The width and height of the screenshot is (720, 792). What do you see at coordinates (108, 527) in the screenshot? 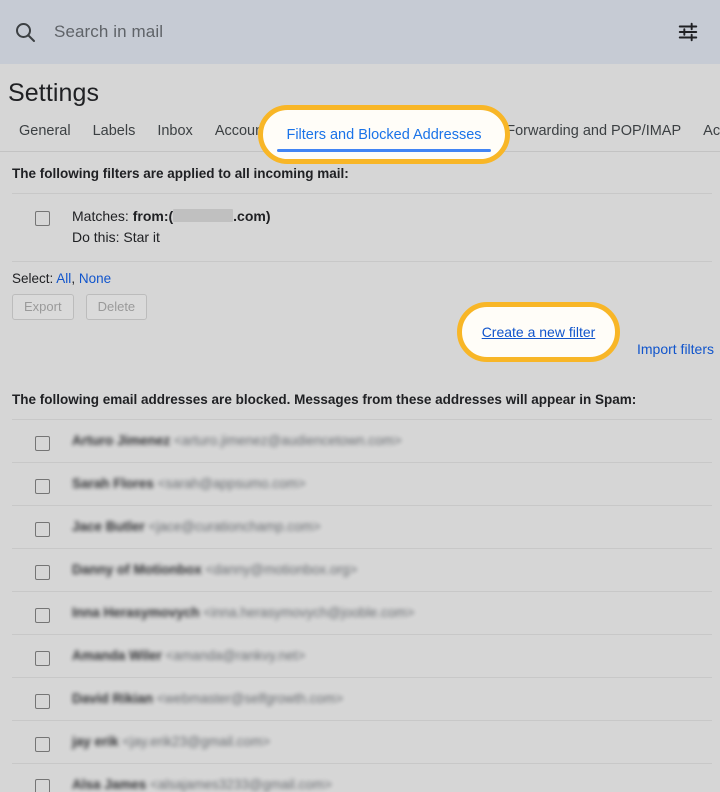
I see `blocked-row-name: Jace Butler` at bounding box center [108, 527].